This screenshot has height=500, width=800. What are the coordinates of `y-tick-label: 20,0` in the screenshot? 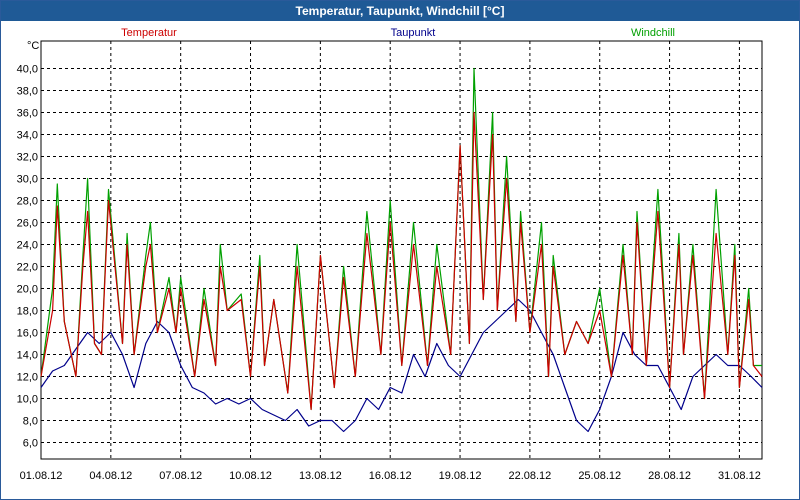 It's located at (27, 290).